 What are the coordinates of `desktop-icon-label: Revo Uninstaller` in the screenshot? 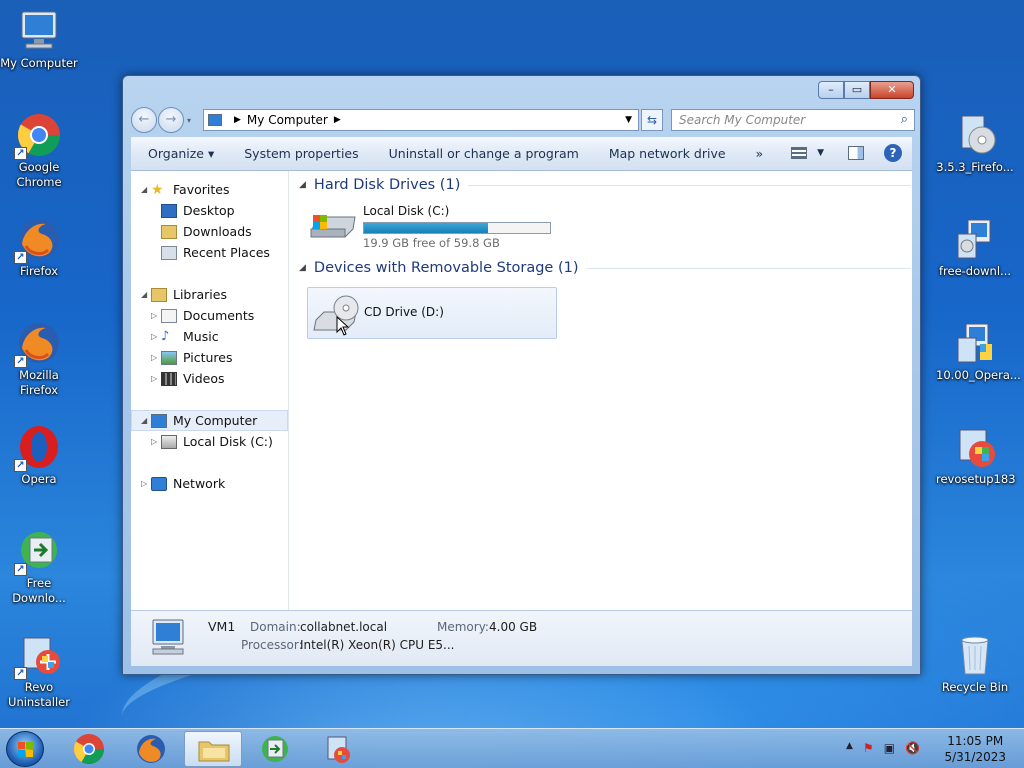 It's located at (39, 694).